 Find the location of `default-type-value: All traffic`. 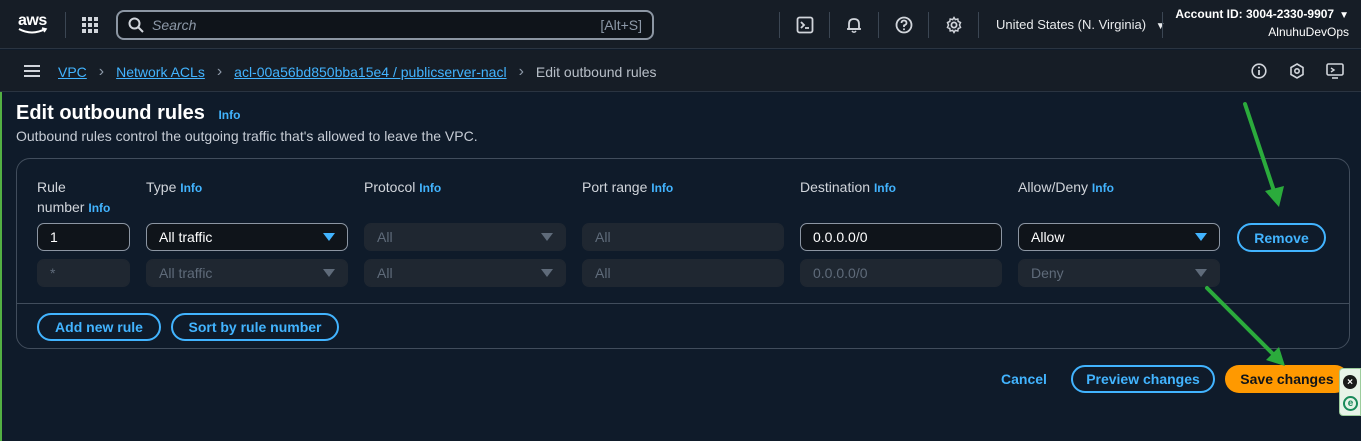

default-type-value: All traffic is located at coordinates (186, 273).